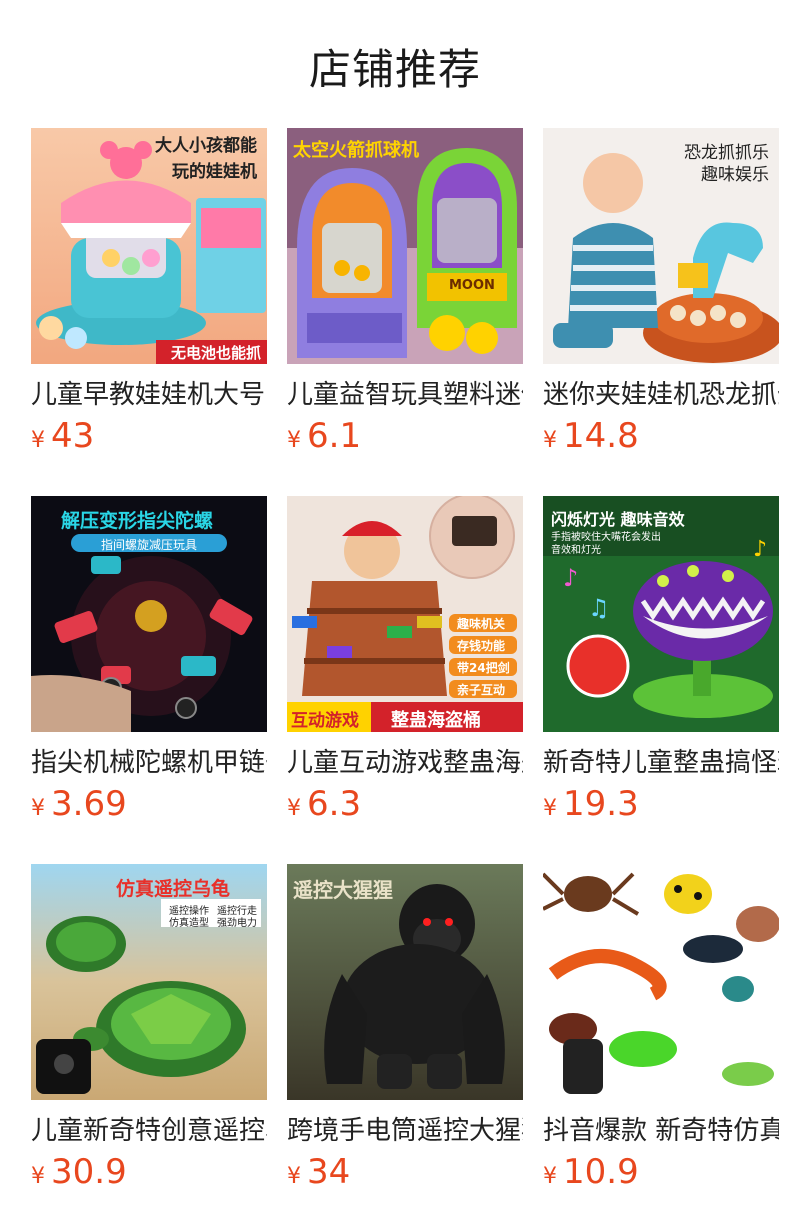  Describe the element at coordinates (173, 889) in the screenshot. I see `image-caption: 仿真遥控乌龟` at that location.